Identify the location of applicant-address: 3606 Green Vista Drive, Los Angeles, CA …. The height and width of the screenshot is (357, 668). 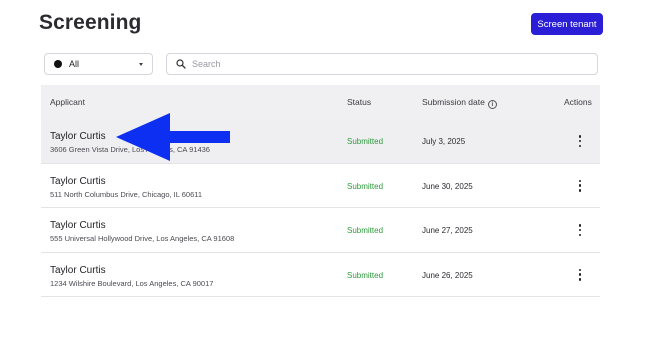
(130, 149).